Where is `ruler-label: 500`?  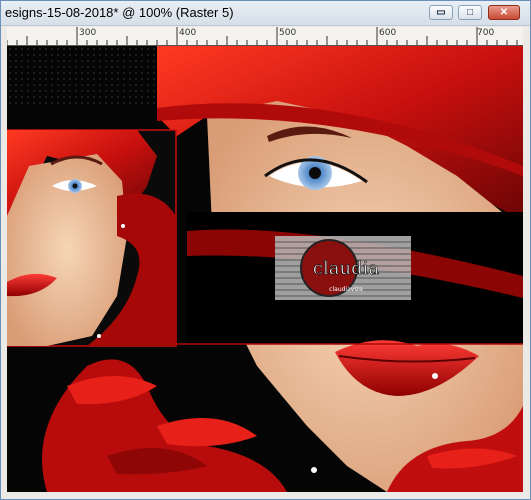
ruler-label: 500 is located at coordinates (288, 33).